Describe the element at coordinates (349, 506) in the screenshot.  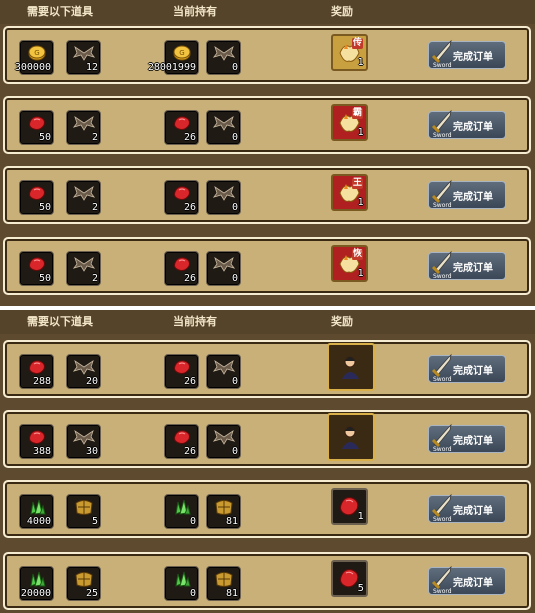
I see `reward-item-slot: 1` at that location.